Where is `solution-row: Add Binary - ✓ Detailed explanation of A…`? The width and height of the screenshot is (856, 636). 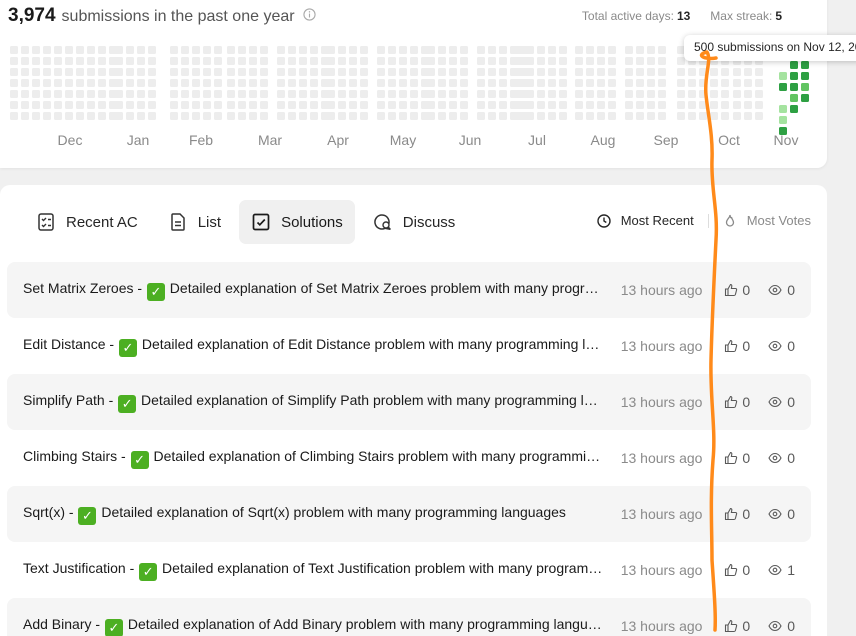
solution-row: Add Binary - ✓ Detailed explanation of A… is located at coordinates (409, 617).